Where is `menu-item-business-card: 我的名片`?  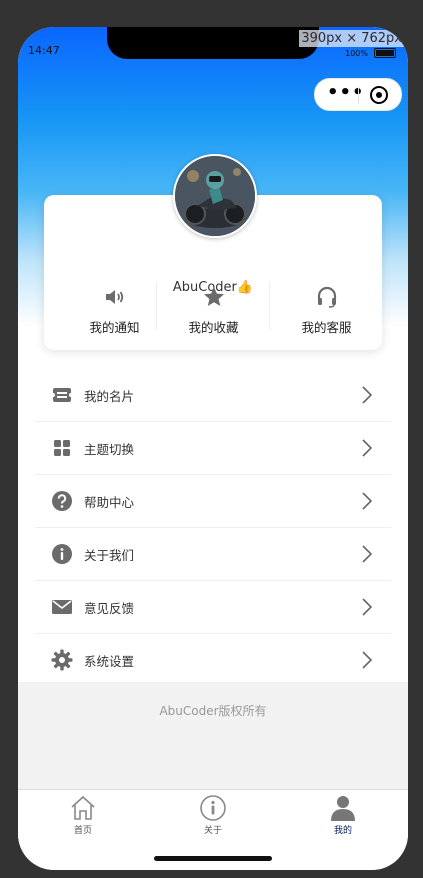 menu-item-business-card: 我的名片 is located at coordinates (213, 395).